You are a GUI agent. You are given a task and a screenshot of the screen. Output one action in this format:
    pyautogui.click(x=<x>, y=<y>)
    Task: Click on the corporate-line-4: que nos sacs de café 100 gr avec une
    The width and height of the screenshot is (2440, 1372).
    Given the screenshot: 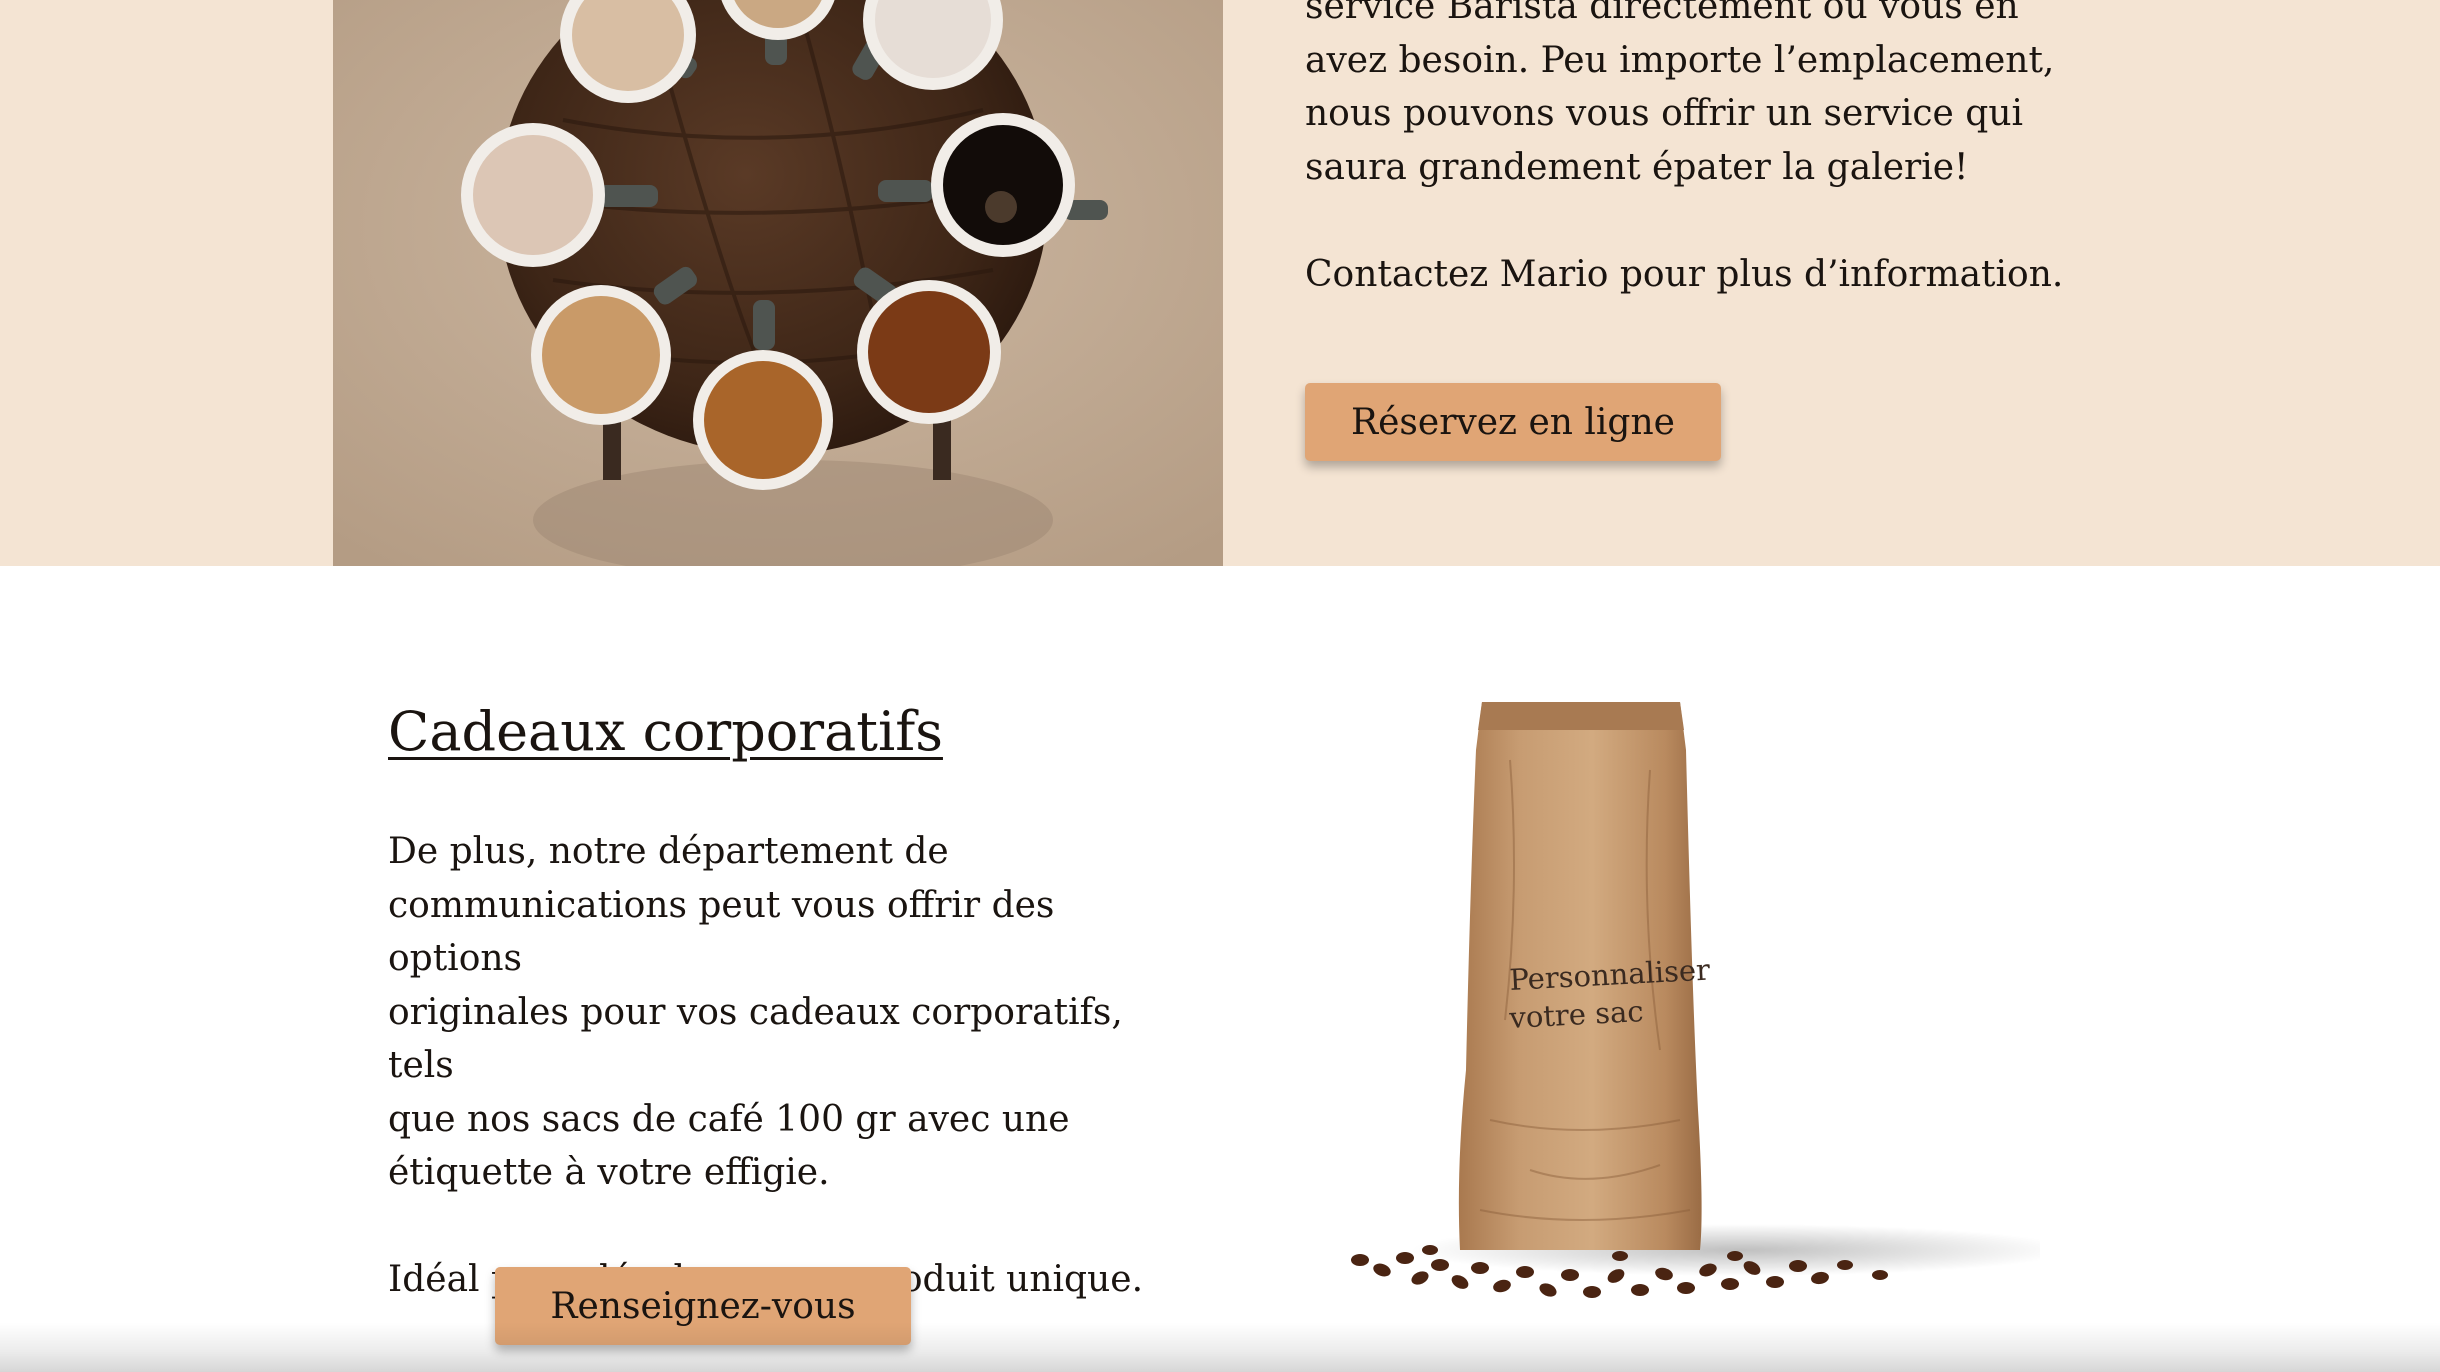 What is the action you would take?
    pyautogui.click(x=729, y=1119)
    